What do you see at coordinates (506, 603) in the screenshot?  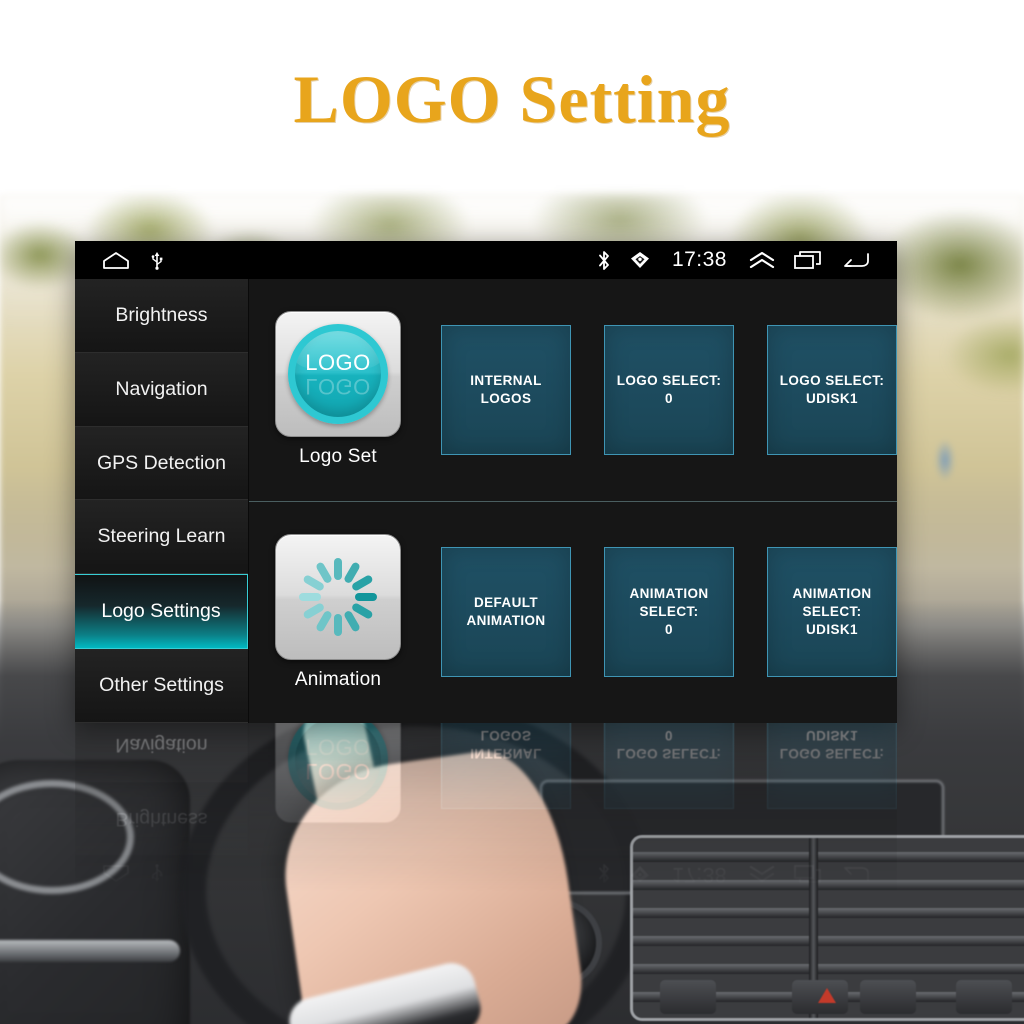 I see `button-line: DEFAULT` at bounding box center [506, 603].